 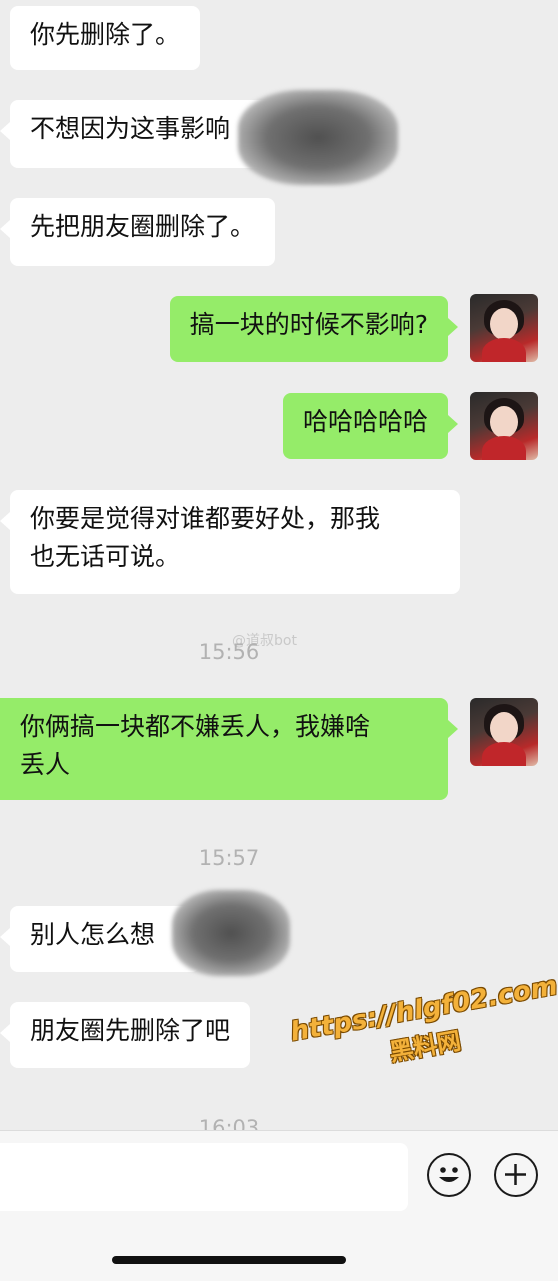 I want to click on site-watermark: https://hlgf02.com 黑料网, so click(x=423, y=1027).